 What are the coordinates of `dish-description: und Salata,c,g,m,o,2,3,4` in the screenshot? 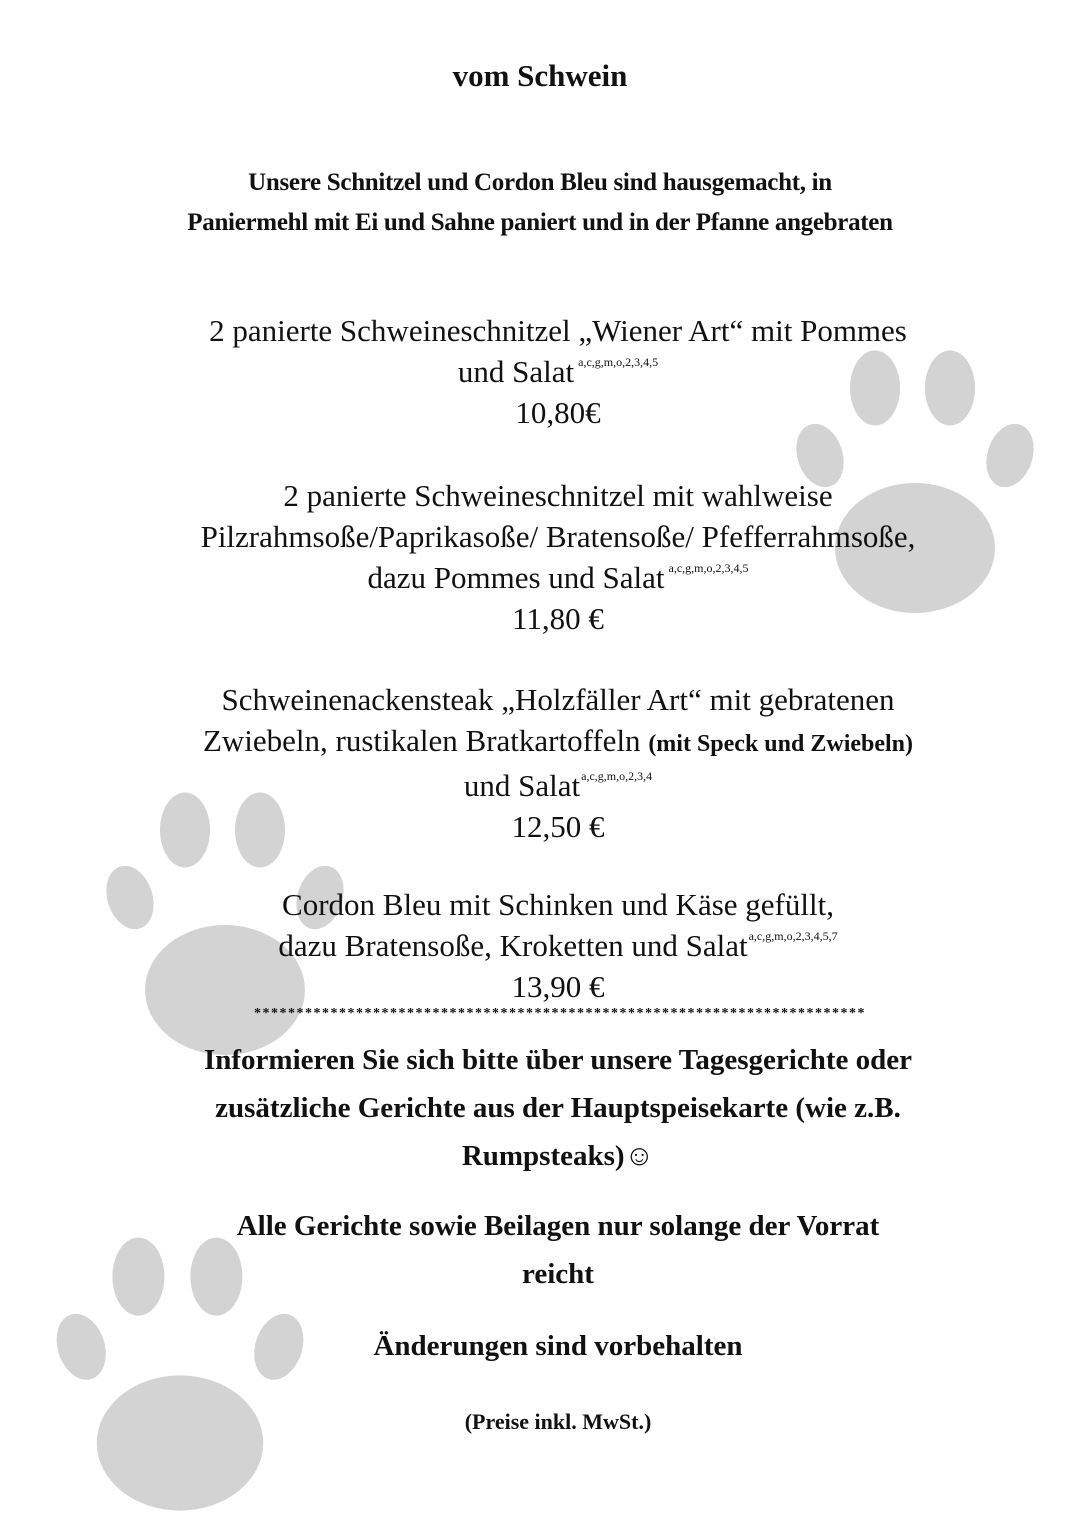 It's located at (540, 785).